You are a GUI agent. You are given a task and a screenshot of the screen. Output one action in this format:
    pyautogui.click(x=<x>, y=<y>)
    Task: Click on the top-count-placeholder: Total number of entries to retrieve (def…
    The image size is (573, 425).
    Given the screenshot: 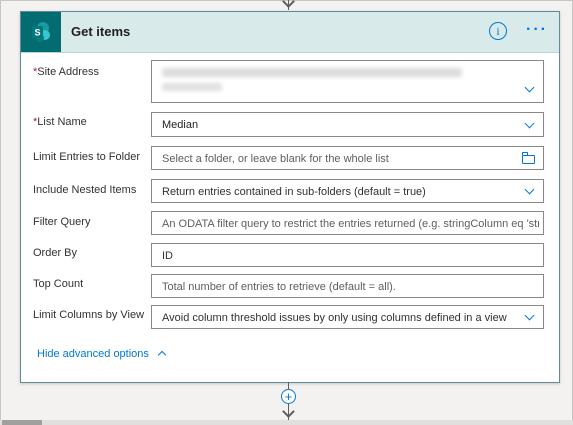 What is the action you would take?
    pyautogui.click(x=279, y=287)
    